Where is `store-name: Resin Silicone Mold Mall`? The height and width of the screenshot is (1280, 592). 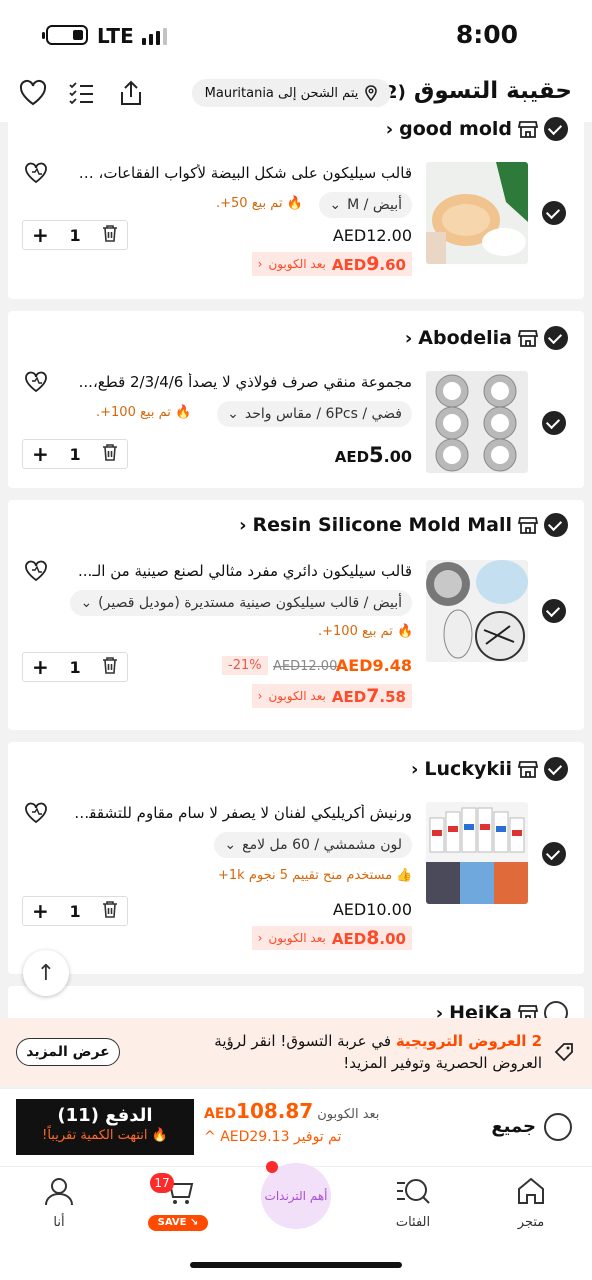 store-name: Resin Silicone Mold Mall is located at coordinates (382, 525).